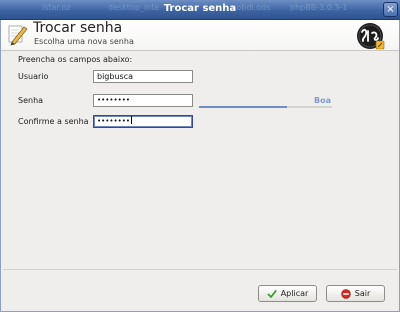 Image resolution: width=400 pixels, height=312 pixels. Describe the element at coordinates (371, 36) in the screenshot. I see `big-logo` at that location.